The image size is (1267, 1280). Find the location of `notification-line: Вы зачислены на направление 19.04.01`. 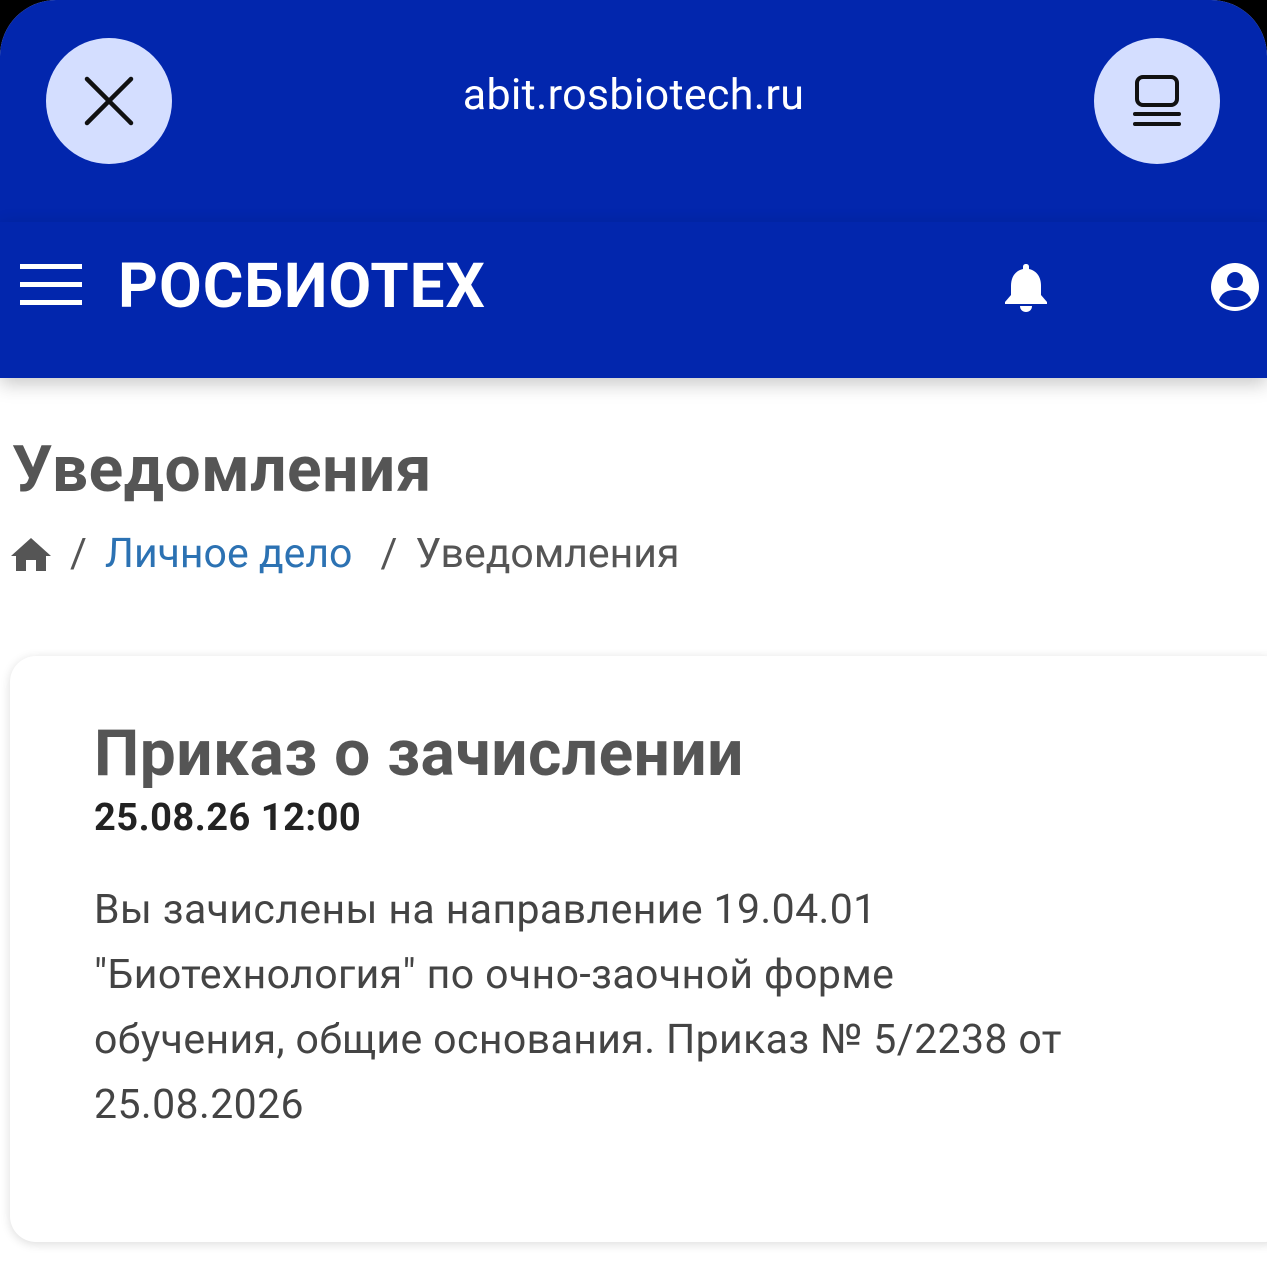

notification-line: Вы зачислены на направление 19.04.01 is located at coordinates (485, 910).